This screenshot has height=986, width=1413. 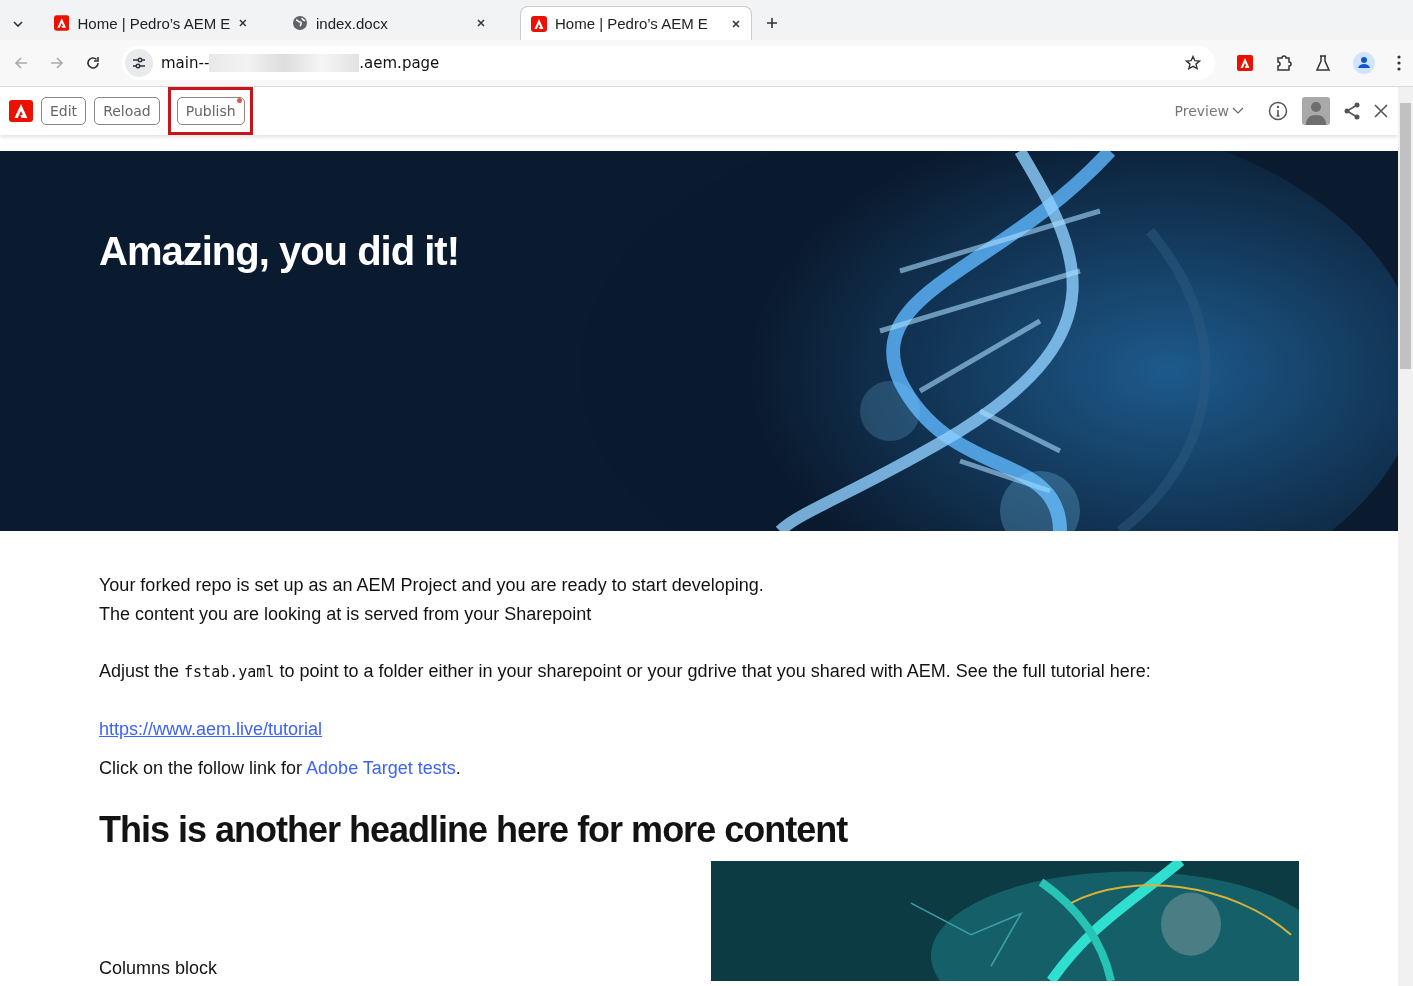 I want to click on tutorial-link: https://www.aem.live/tutorial, so click(x=211, y=729).